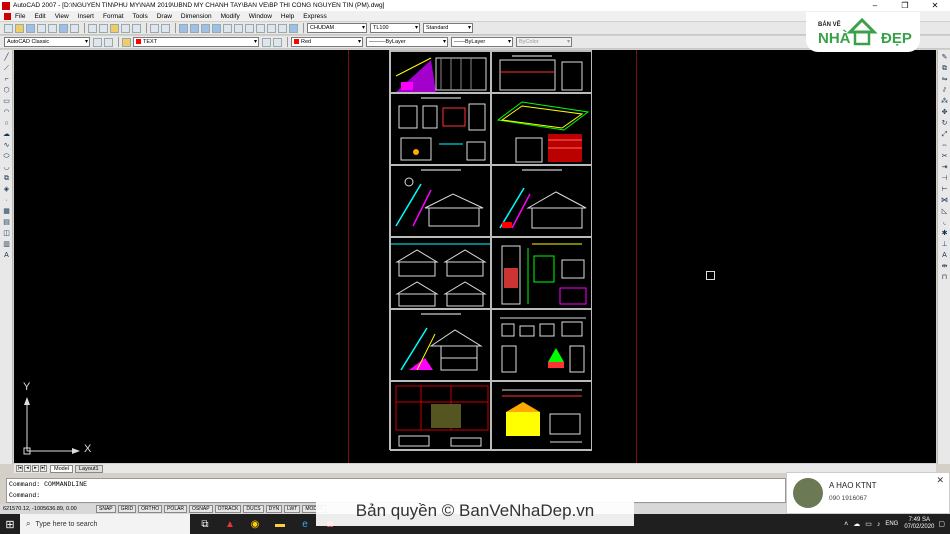  I want to click on join-icon: ⋈, so click(944, 201).